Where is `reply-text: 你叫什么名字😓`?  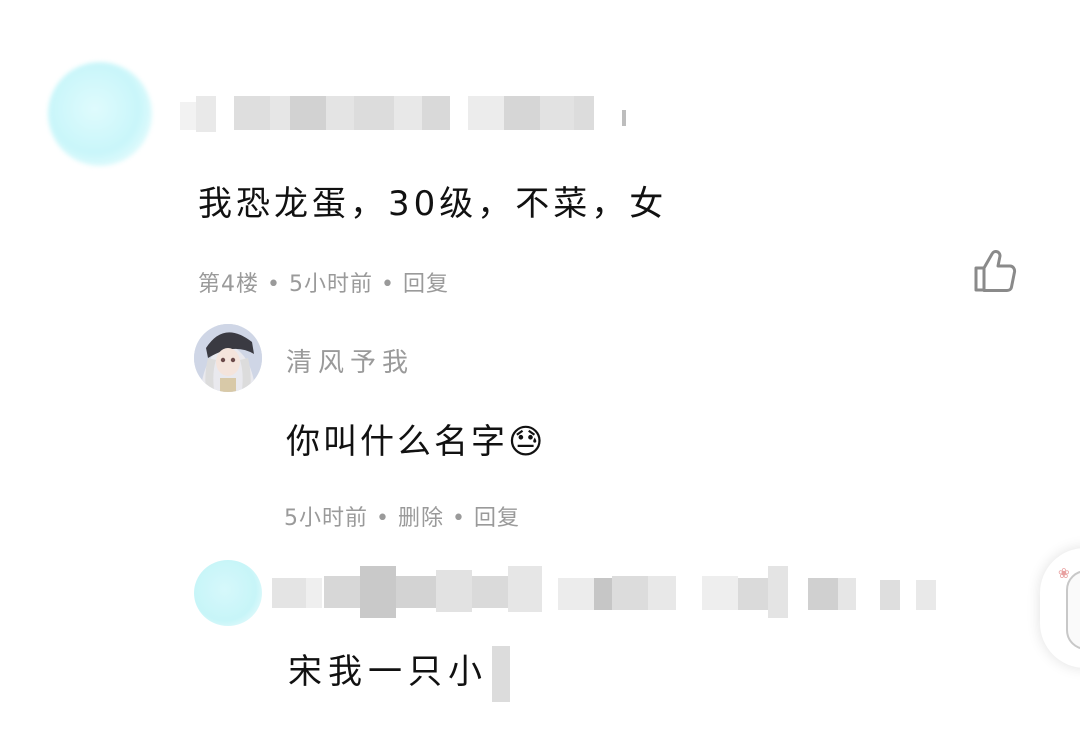
reply-text: 你叫什么名字😓 is located at coordinates (416, 442).